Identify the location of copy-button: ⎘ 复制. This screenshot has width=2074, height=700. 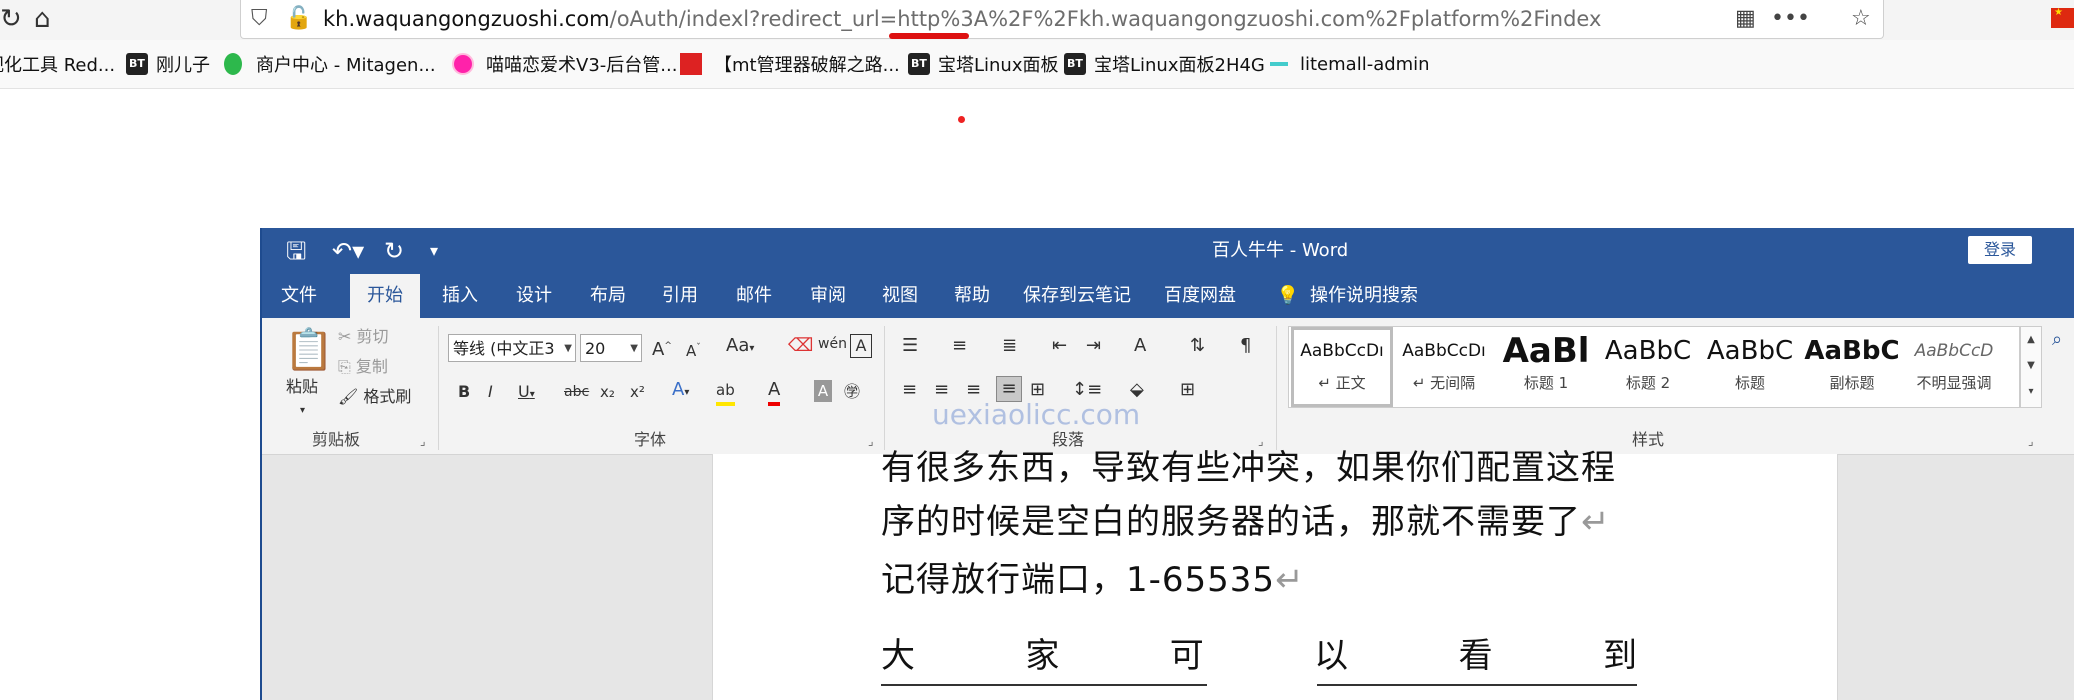
(363, 367).